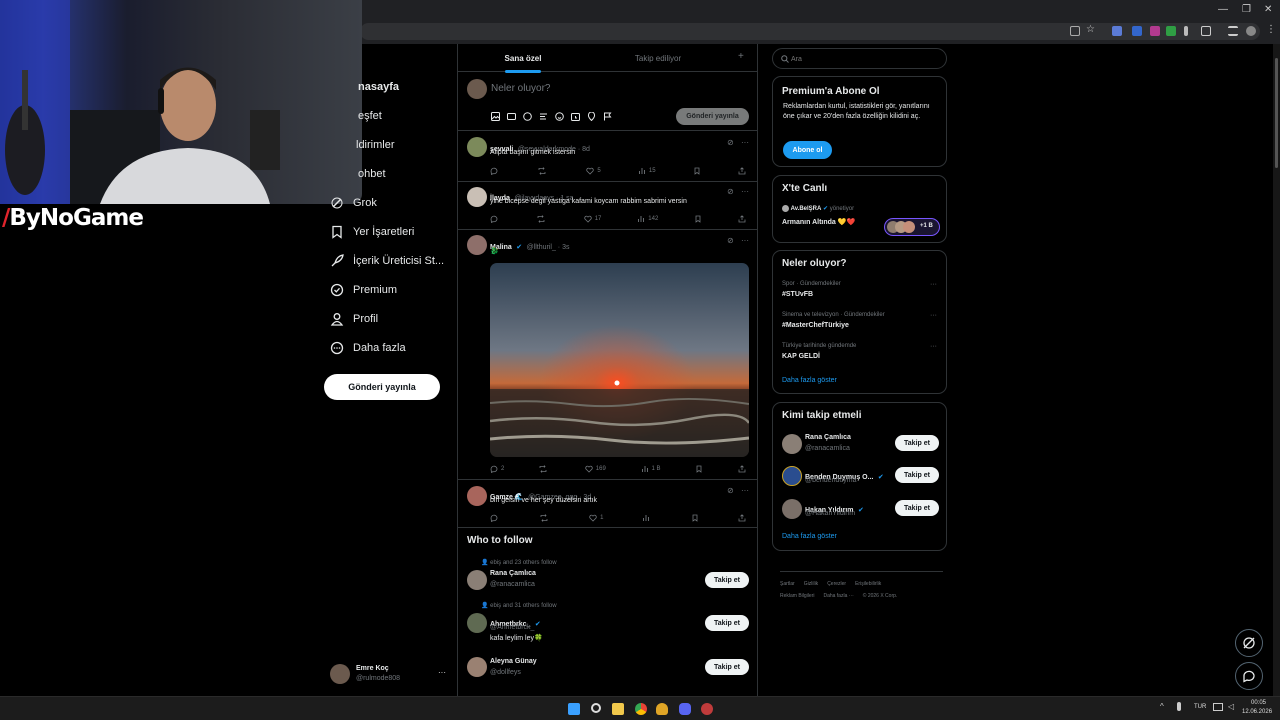 This screenshot has height=720, width=1280. What do you see at coordinates (495, 171) in the screenshot?
I see `reply-button` at bounding box center [495, 171].